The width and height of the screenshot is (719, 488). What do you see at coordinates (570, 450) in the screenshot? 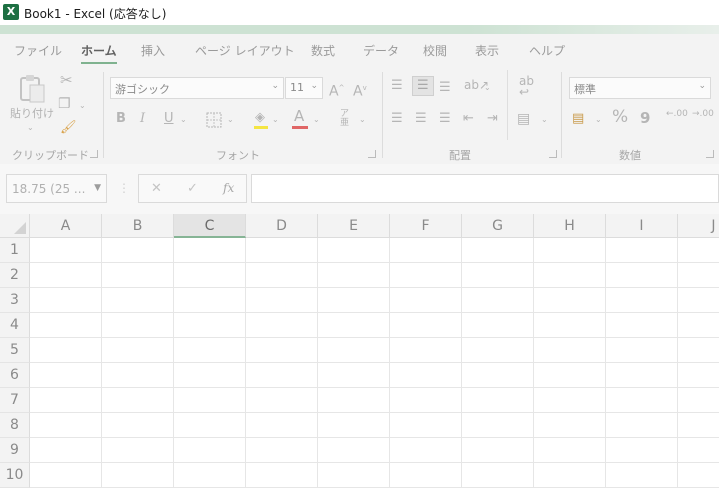
I see `cell-h9` at bounding box center [570, 450].